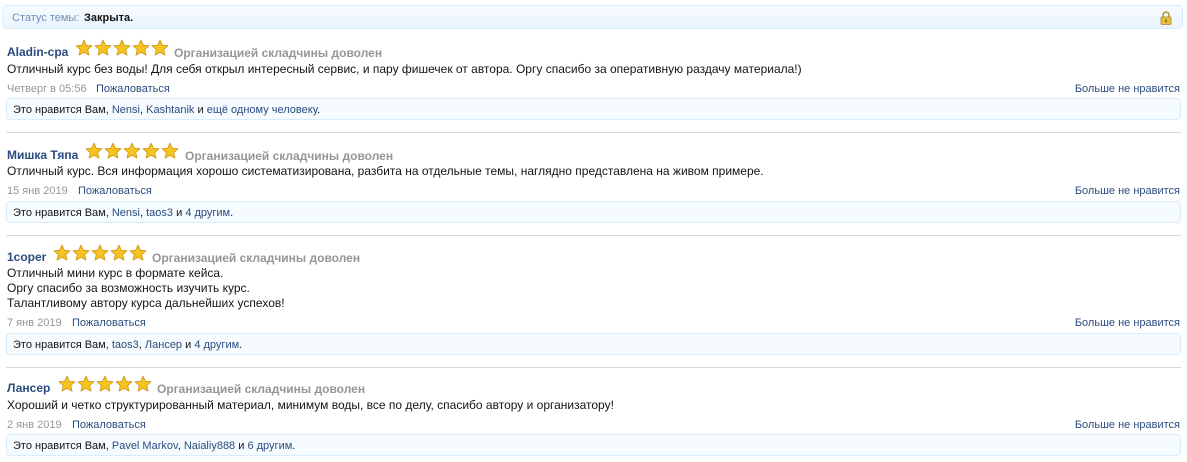 The width and height of the screenshot is (1187, 462). What do you see at coordinates (28, 388) in the screenshot?
I see `post-username: Лансер` at bounding box center [28, 388].